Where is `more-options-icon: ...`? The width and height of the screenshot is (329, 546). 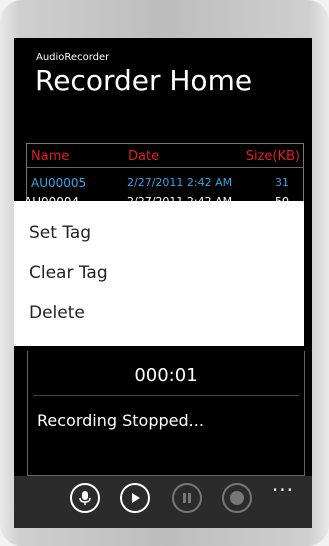 more-options-icon: ... is located at coordinates (283, 484).